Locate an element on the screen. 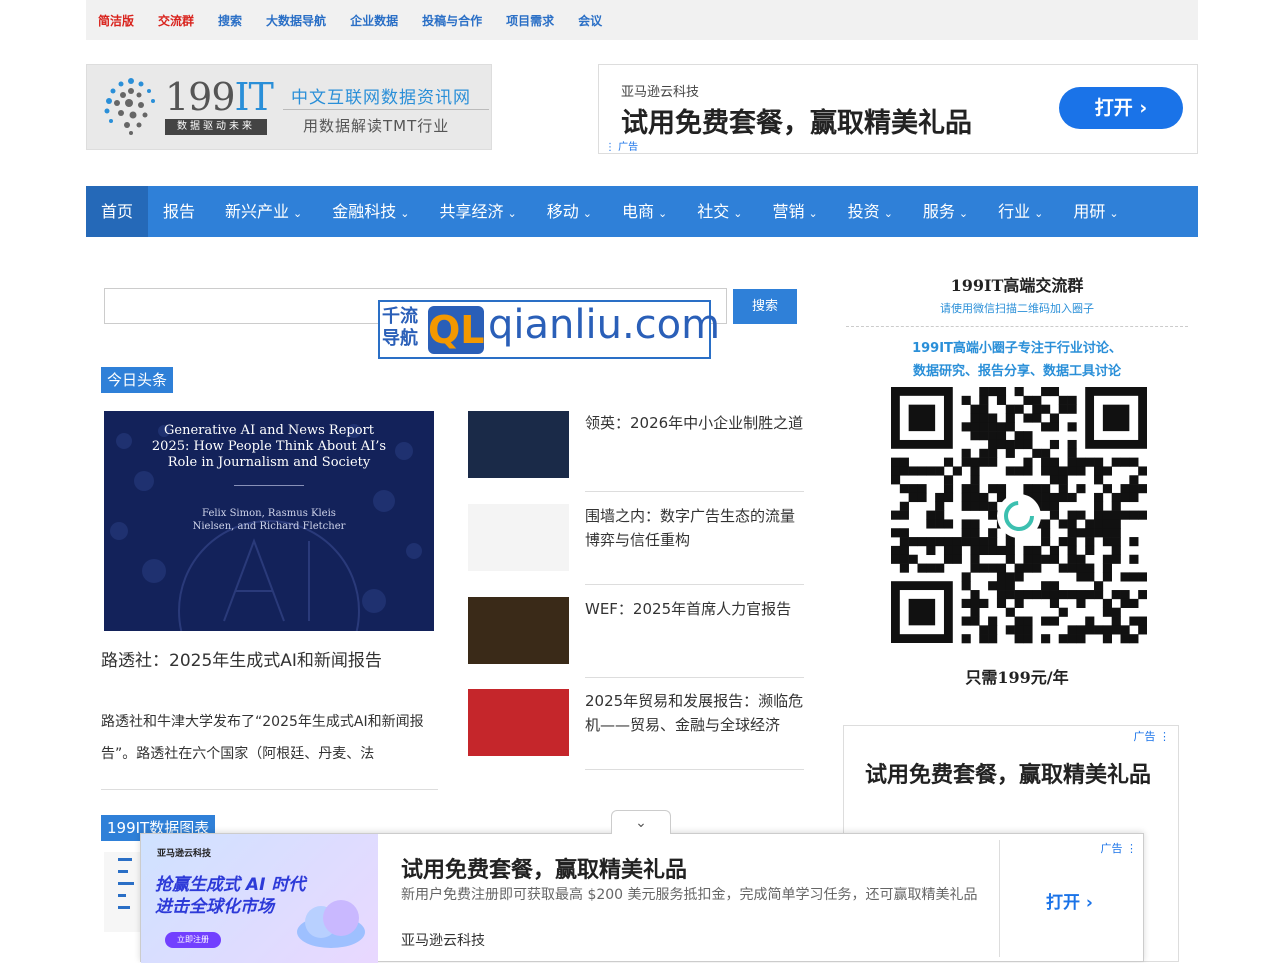  search-button: 搜索 is located at coordinates (765, 306).